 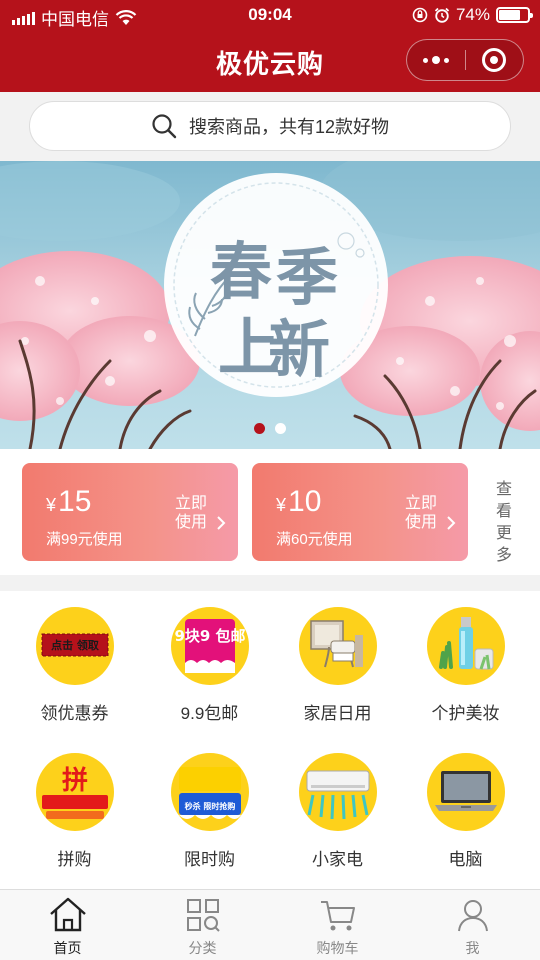 I want to click on mini-program-capsule, so click(x=465, y=60).